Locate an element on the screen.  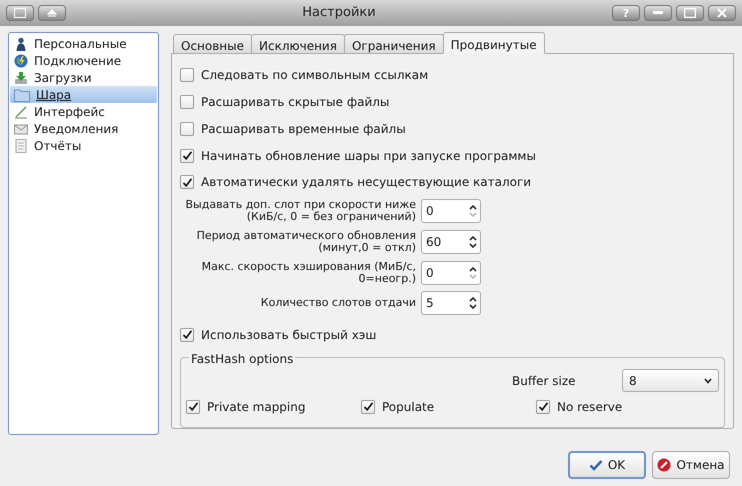
tab: Продвинутые is located at coordinates (493, 43).